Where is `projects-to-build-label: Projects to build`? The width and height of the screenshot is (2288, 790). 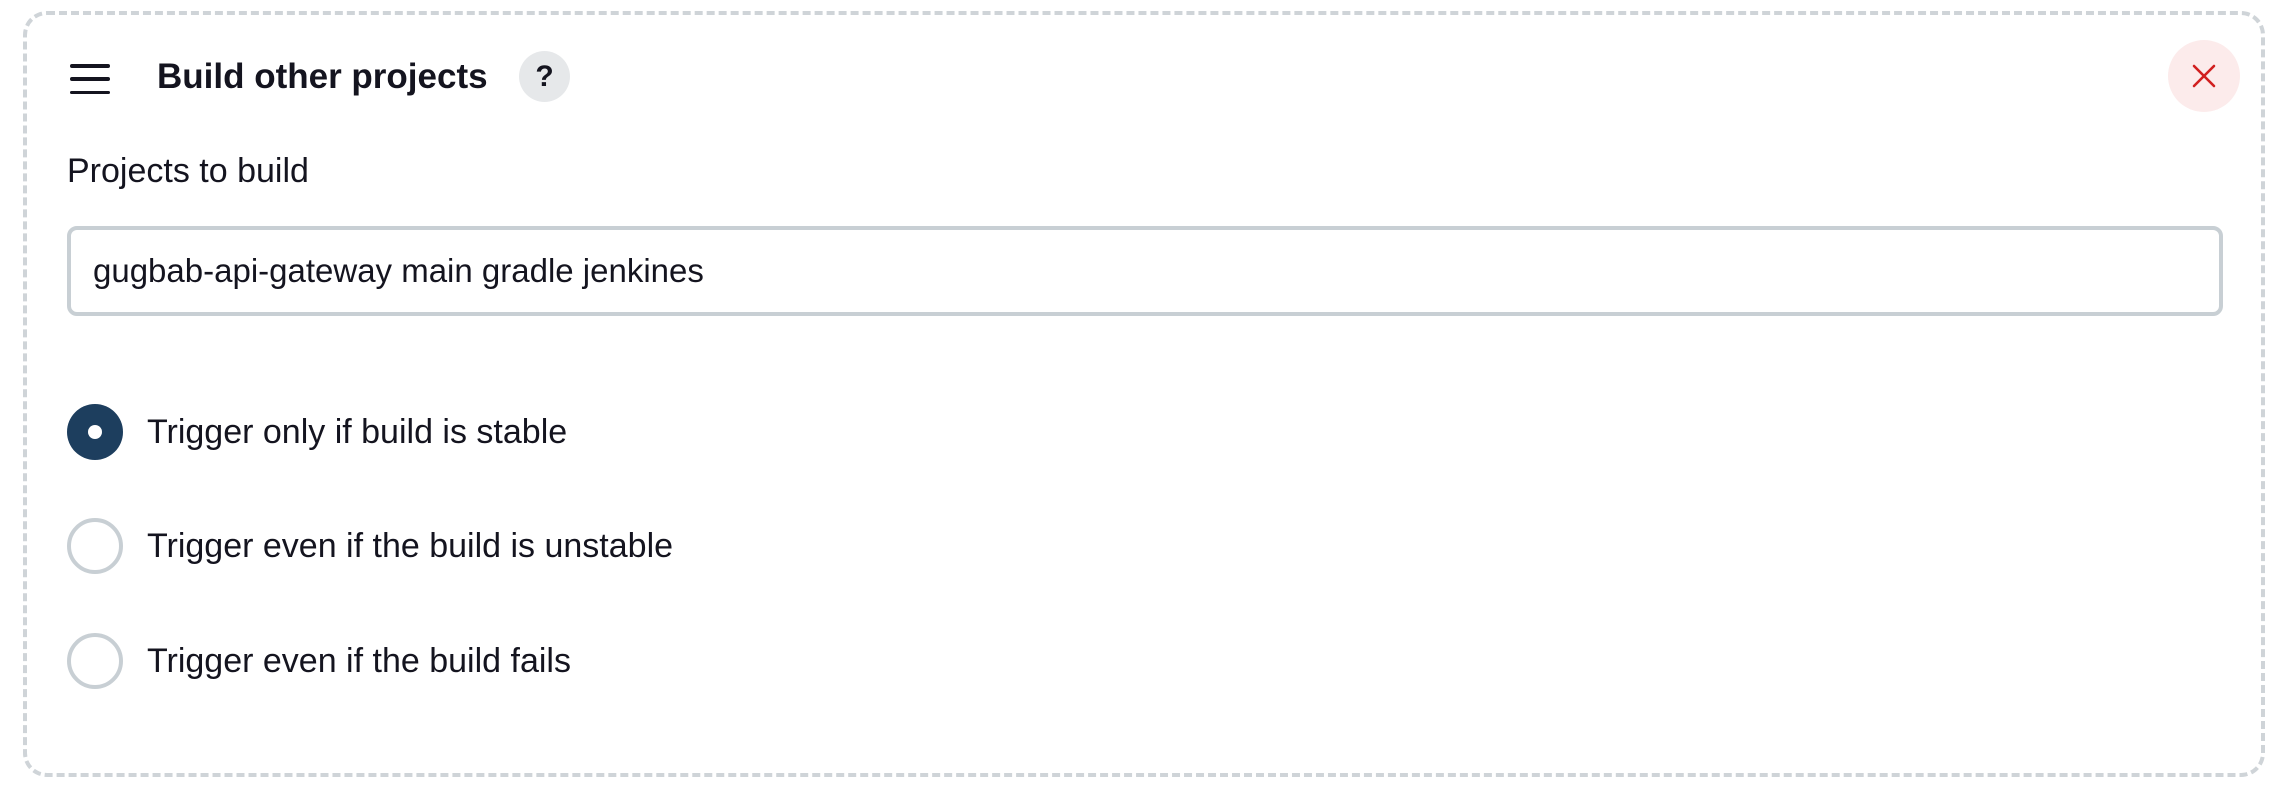
projects-to-build-label: Projects to build is located at coordinates (188, 171).